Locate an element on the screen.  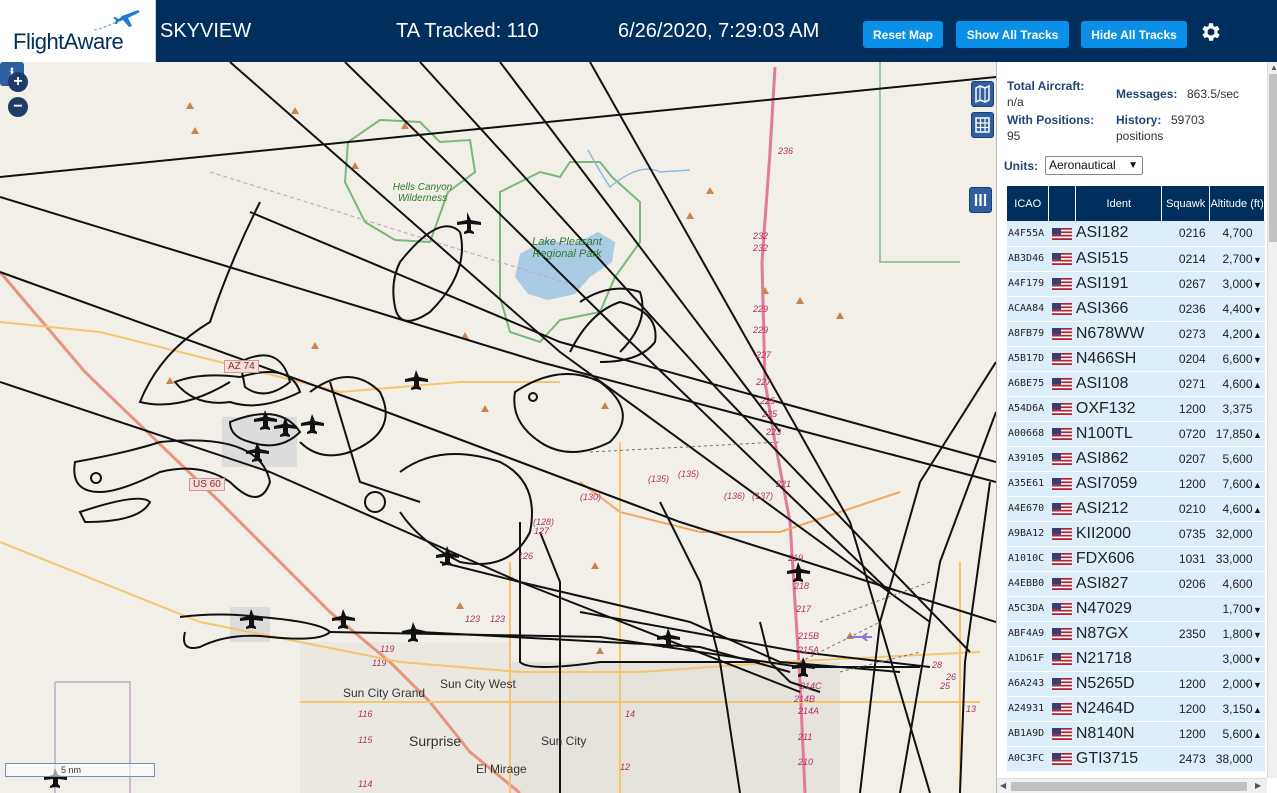
table-row: A1010C FDX606 1031 33,000 is located at coordinates (1136, 559).